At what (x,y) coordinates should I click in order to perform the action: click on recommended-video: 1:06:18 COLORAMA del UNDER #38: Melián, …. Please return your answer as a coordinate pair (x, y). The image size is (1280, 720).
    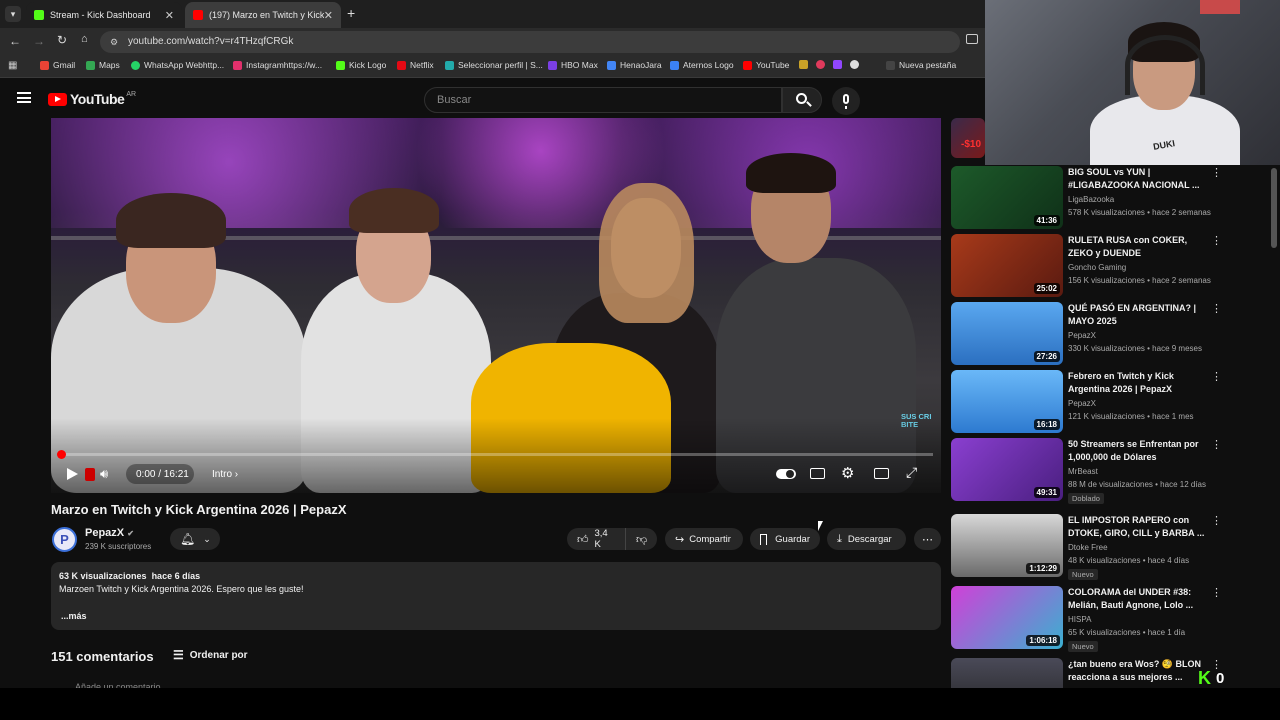
    Looking at the image, I should click on (1101, 619).